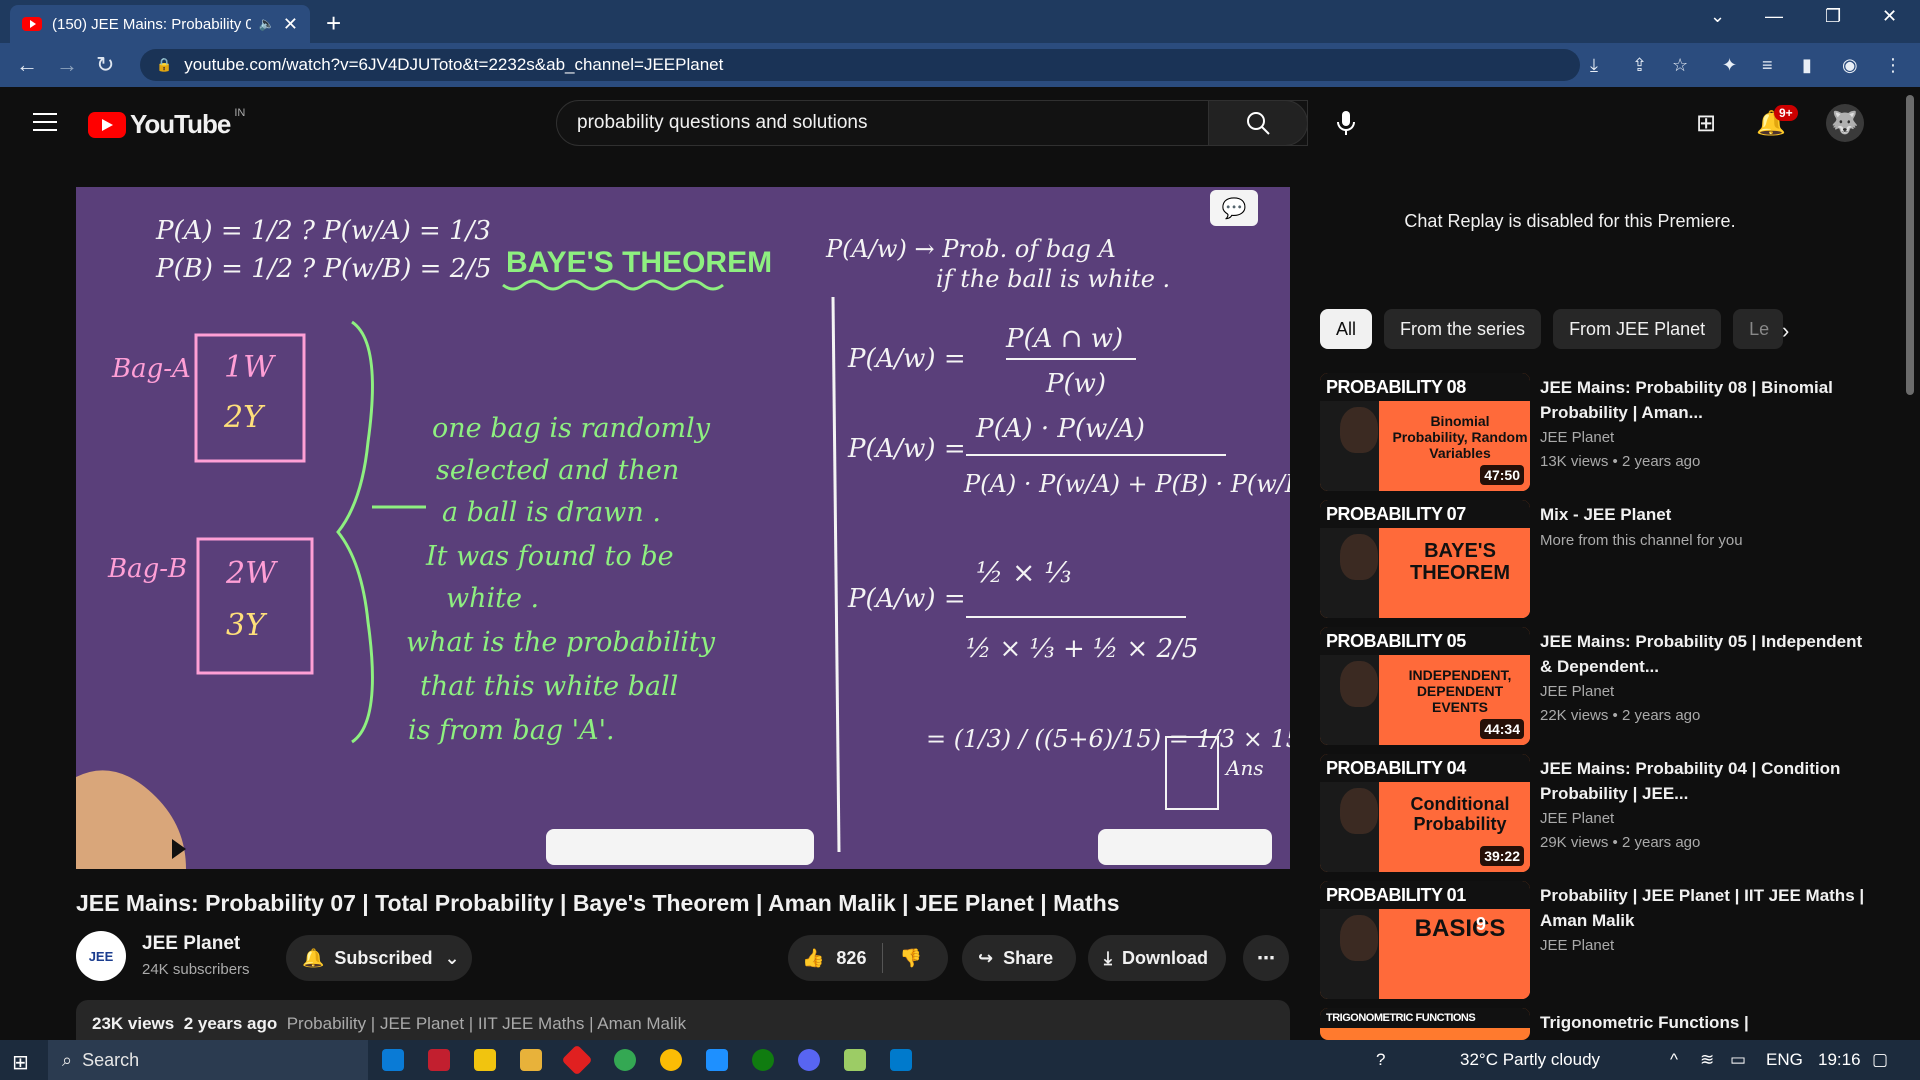 The height and width of the screenshot is (1080, 1920). Describe the element at coordinates (1729, 65) in the screenshot. I see `extensions-icon: ✦` at that location.